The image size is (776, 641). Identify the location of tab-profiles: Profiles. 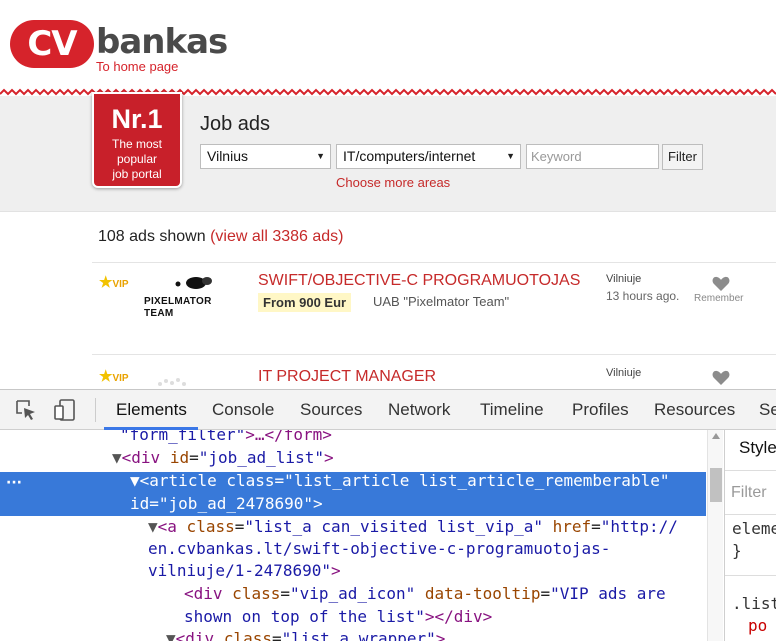
(600, 410).